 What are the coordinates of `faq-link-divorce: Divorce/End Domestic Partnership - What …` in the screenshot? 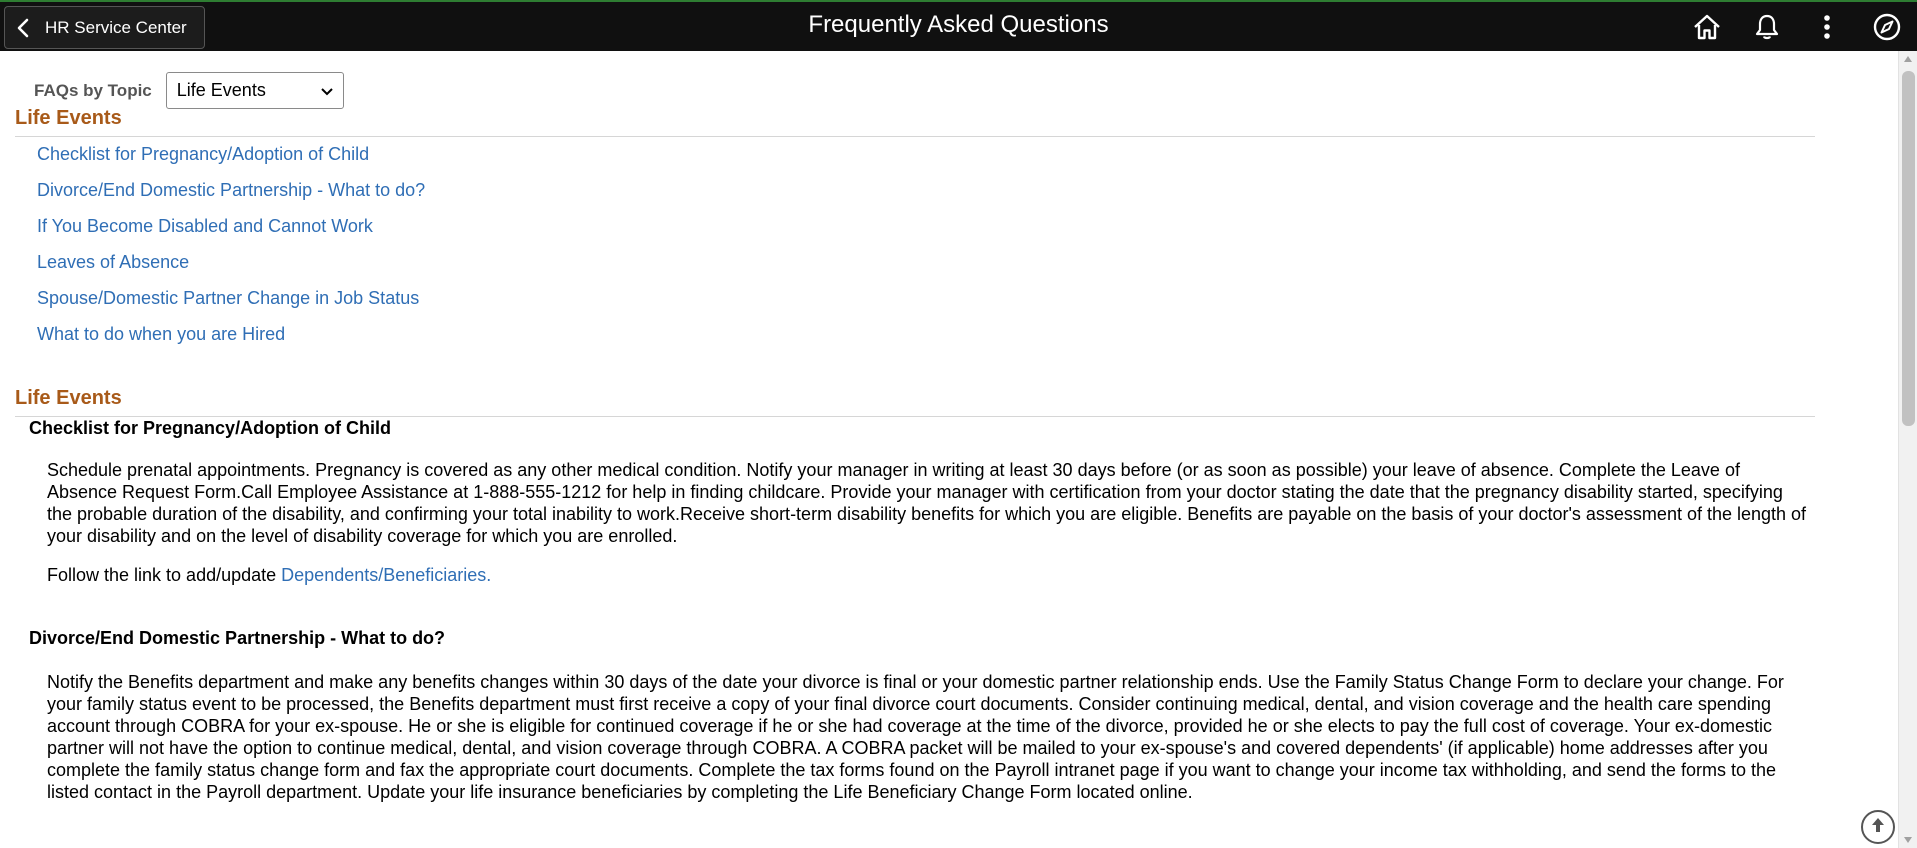 It's located at (231, 190).